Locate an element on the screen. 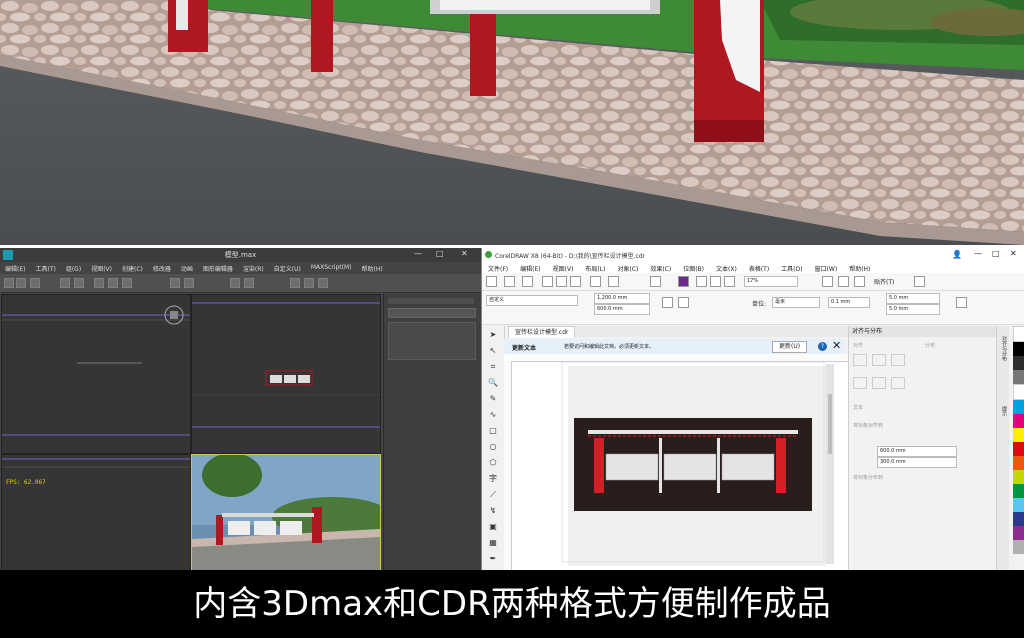 The height and width of the screenshot is (638, 1024). menu-item: 图形编辑器 is located at coordinates (218, 268).